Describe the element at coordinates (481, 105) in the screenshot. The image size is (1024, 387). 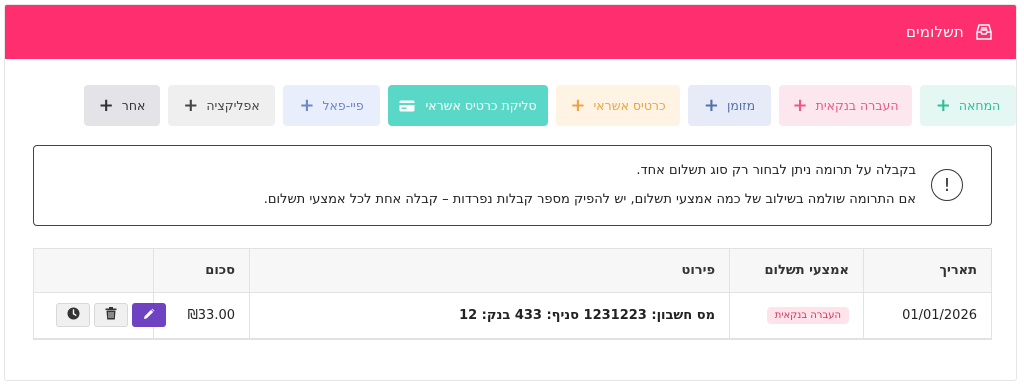
I see `button-label: סליקת כרטיס אשראי` at that location.